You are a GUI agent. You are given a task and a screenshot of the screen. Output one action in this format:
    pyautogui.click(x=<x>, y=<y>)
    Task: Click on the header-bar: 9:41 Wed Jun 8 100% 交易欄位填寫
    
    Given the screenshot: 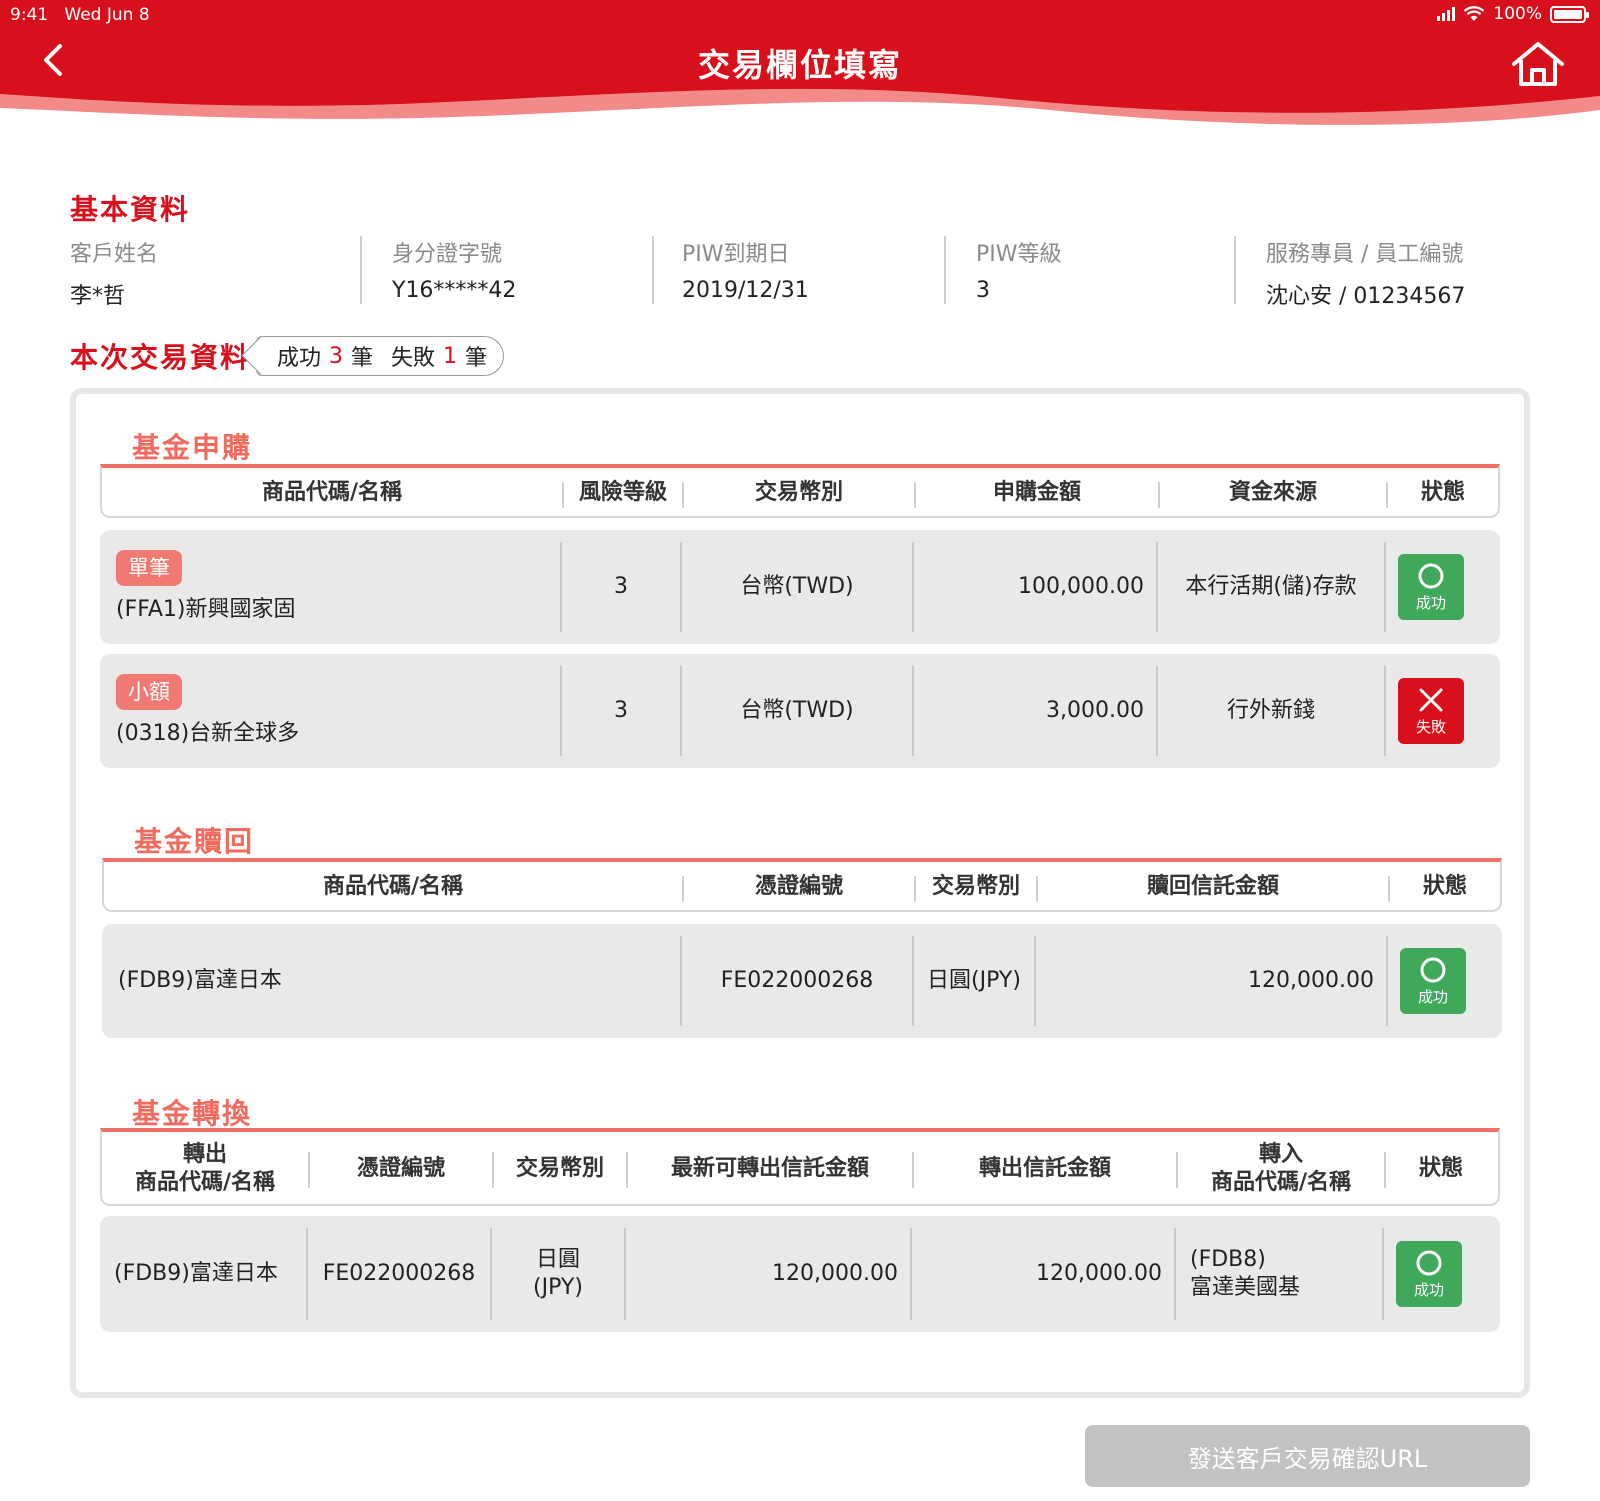 What is the action you would take?
    pyautogui.click(x=800, y=70)
    